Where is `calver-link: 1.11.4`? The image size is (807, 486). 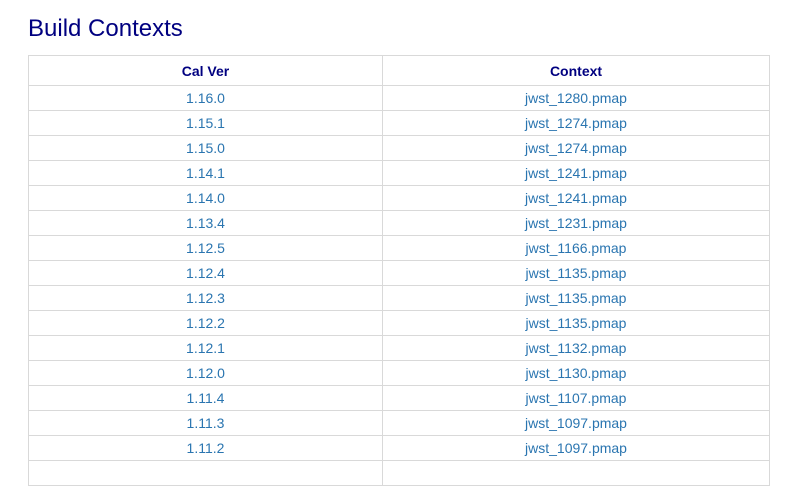
calver-link: 1.11.4 is located at coordinates (206, 398).